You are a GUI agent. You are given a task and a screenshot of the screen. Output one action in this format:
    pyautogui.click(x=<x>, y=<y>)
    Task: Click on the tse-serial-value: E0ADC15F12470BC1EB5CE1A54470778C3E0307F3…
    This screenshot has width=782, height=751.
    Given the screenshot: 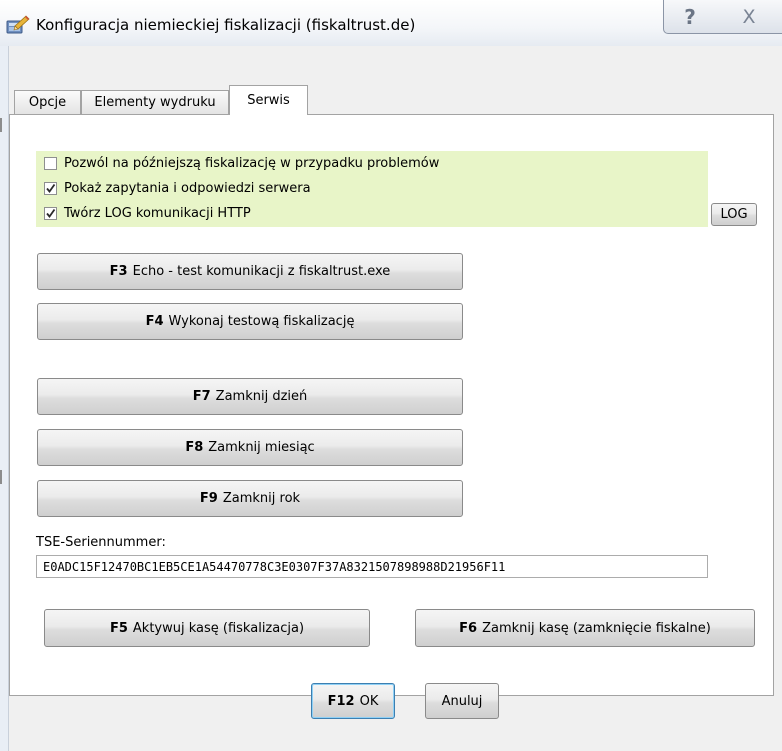 What is the action you would take?
    pyautogui.click(x=274, y=566)
    